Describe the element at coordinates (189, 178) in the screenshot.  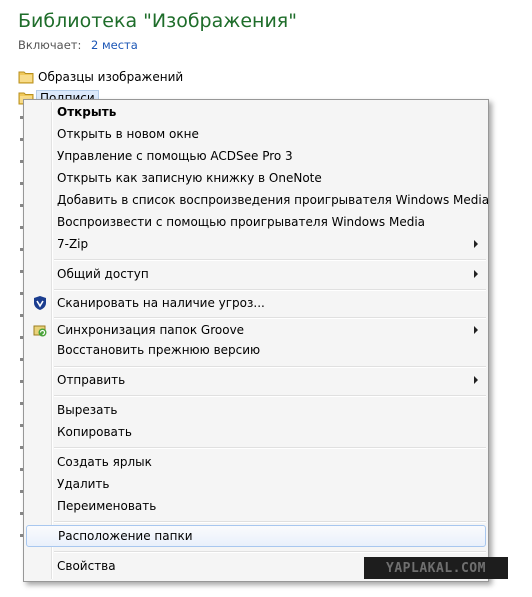
I see `menu-item-label: Открыть как записную книжку в OneNote` at that location.